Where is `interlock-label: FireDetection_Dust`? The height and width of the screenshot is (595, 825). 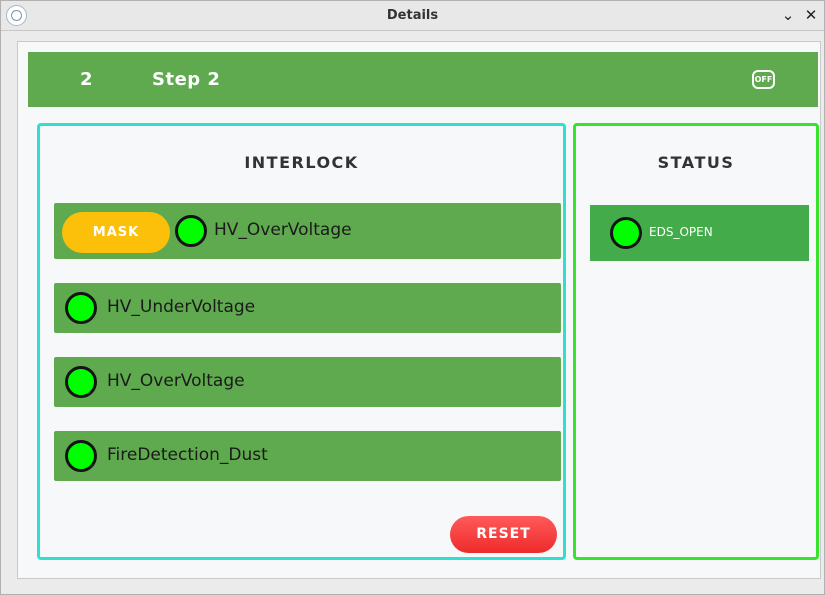 interlock-label: FireDetection_Dust is located at coordinates (187, 455).